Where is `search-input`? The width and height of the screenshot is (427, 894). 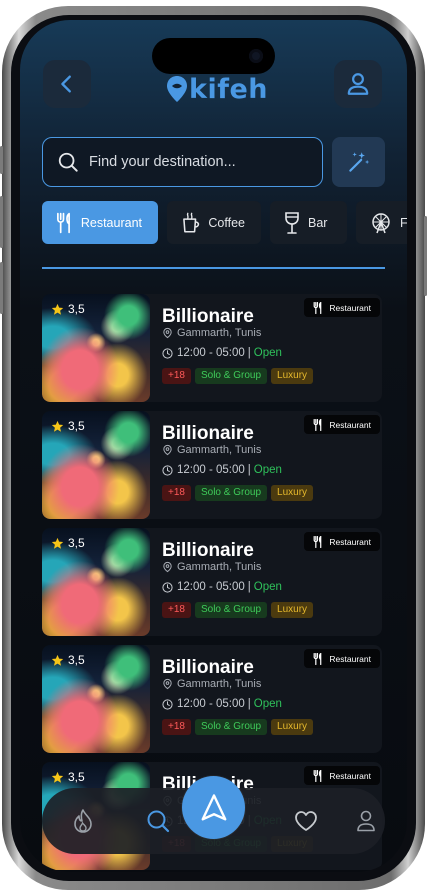 search-input is located at coordinates (189, 162).